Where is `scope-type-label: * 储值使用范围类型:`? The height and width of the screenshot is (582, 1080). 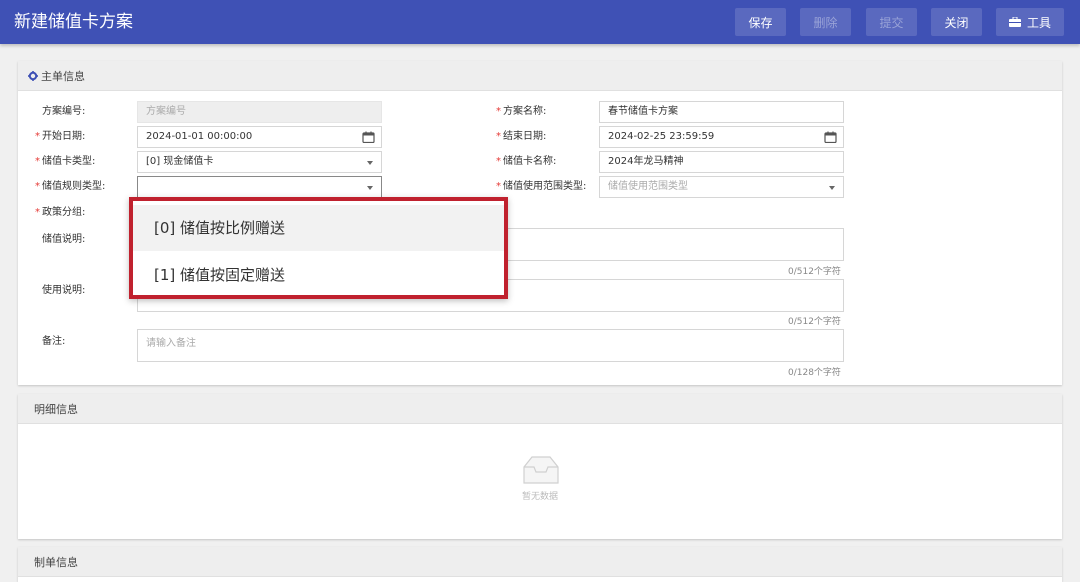 scope-type-label: * 储值使用范围类型: is located at coordinates (541, 186).